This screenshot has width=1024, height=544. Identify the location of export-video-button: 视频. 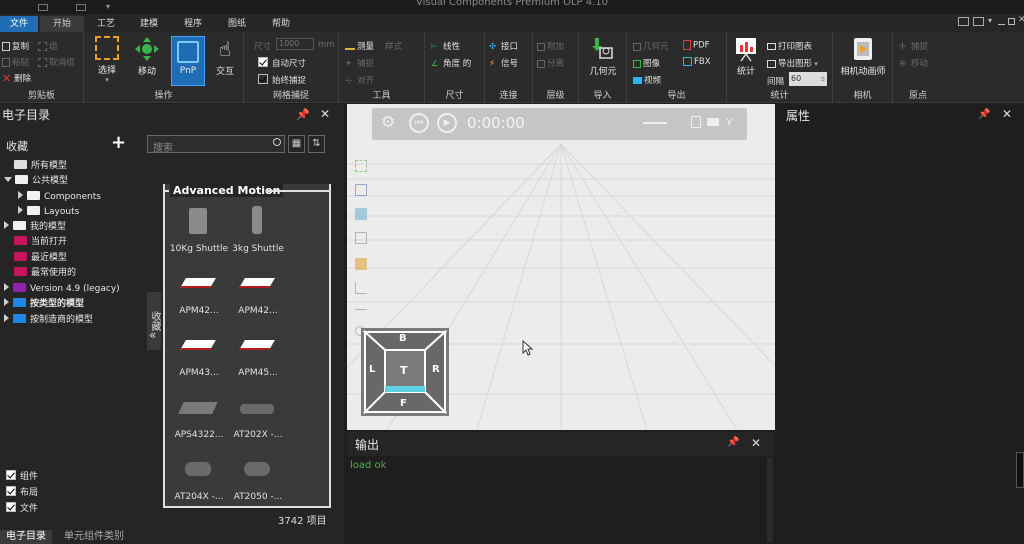
(647, 80).